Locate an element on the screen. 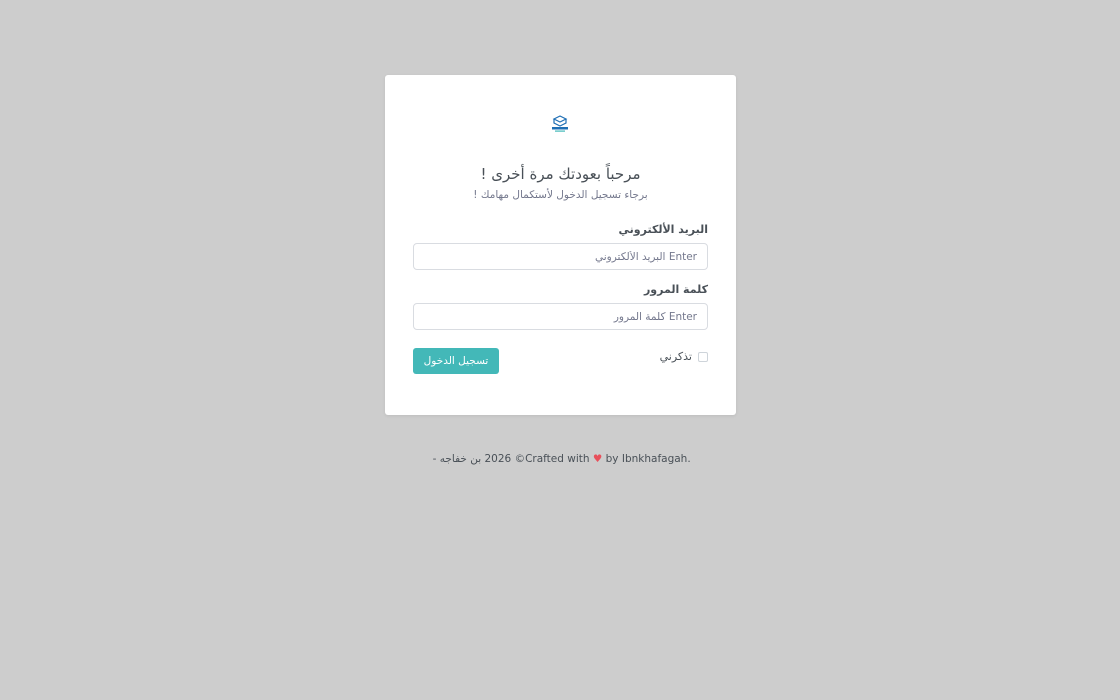  password-field is located at coordinates (560, 316).